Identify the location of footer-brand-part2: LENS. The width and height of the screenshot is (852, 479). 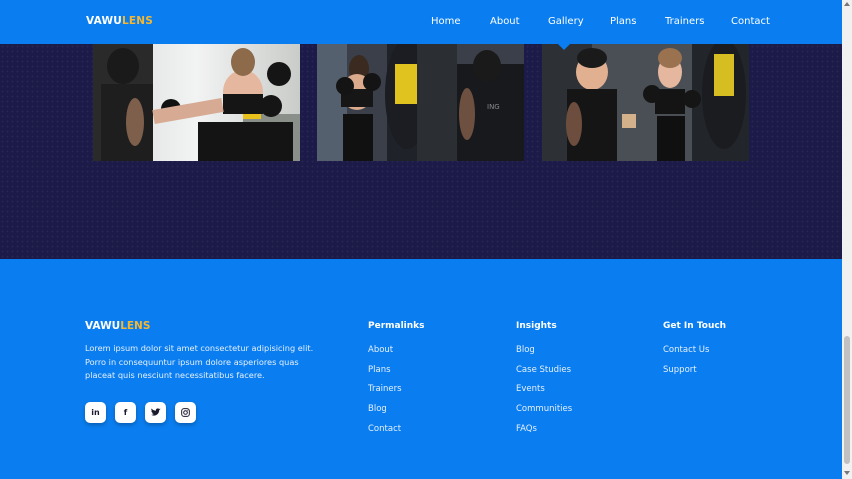
(135, 326).